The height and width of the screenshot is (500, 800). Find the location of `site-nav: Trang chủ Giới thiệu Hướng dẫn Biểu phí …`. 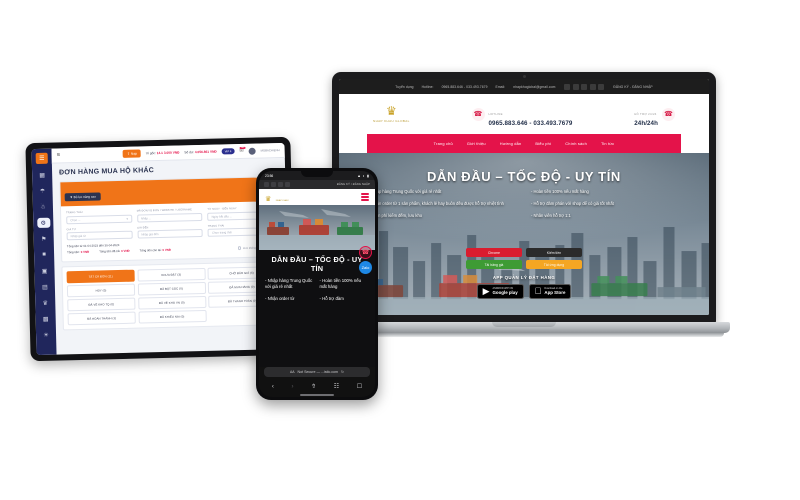

site-nav: Trang chủ Giới thiệu Hướng dẫn Biểu phí … is located at coordinates (524, 143).